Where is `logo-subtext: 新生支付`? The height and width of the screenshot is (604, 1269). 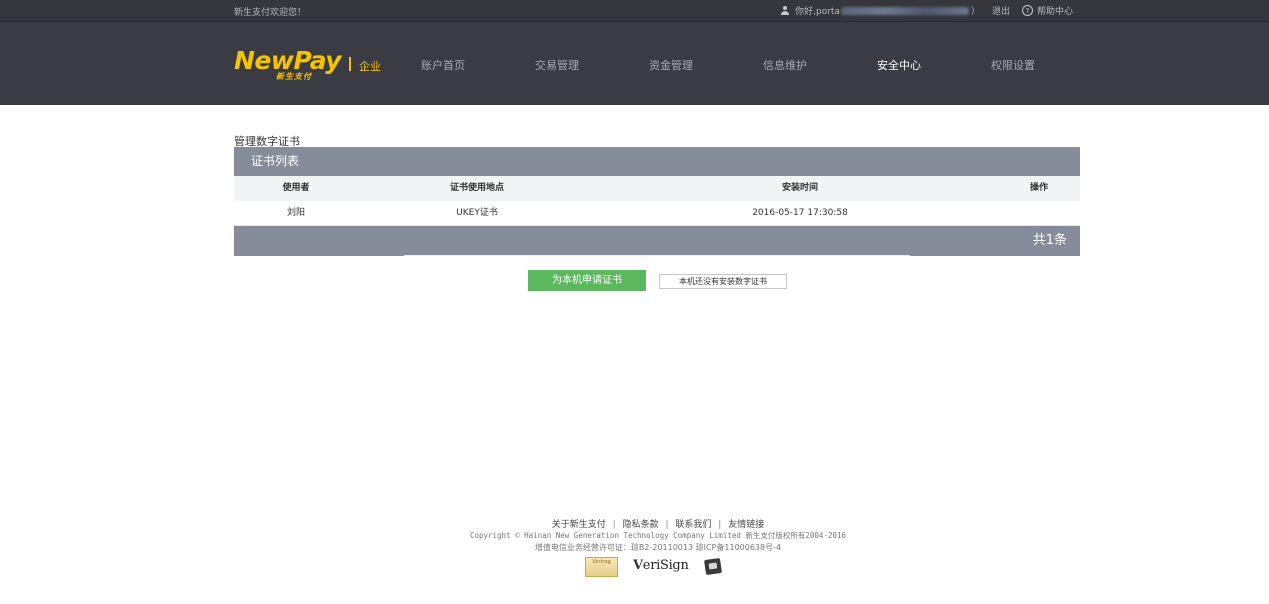
logo-subtext: 新生支付 is located at coordinates (294, 76).